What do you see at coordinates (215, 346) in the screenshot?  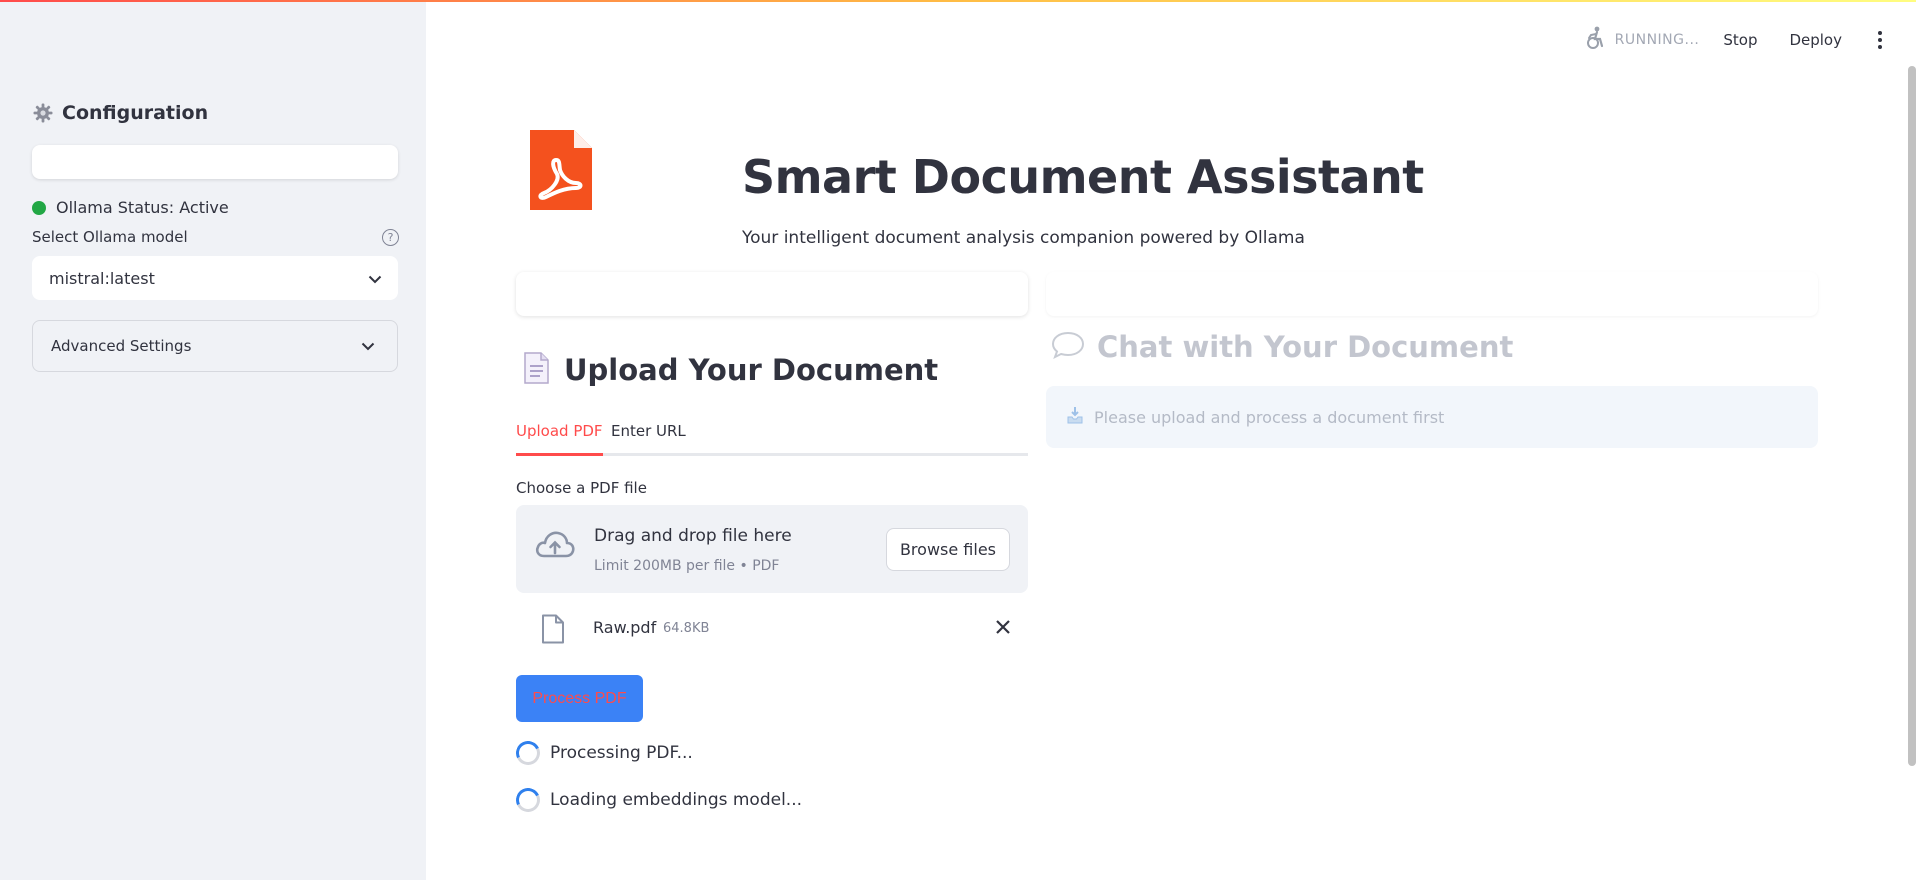 I see `advanced-settings-expander: Advanced Settings` at bounding box center [215, 346].